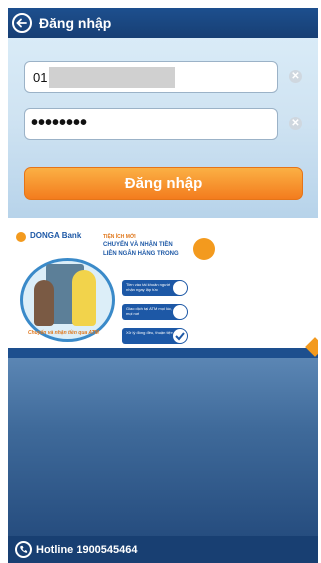 The width and height of the screenshot is (321, 563). What do you see at coordinates (180, 288) in the screenshot?
I see `clock-icon` at bounding box center [180, 288].